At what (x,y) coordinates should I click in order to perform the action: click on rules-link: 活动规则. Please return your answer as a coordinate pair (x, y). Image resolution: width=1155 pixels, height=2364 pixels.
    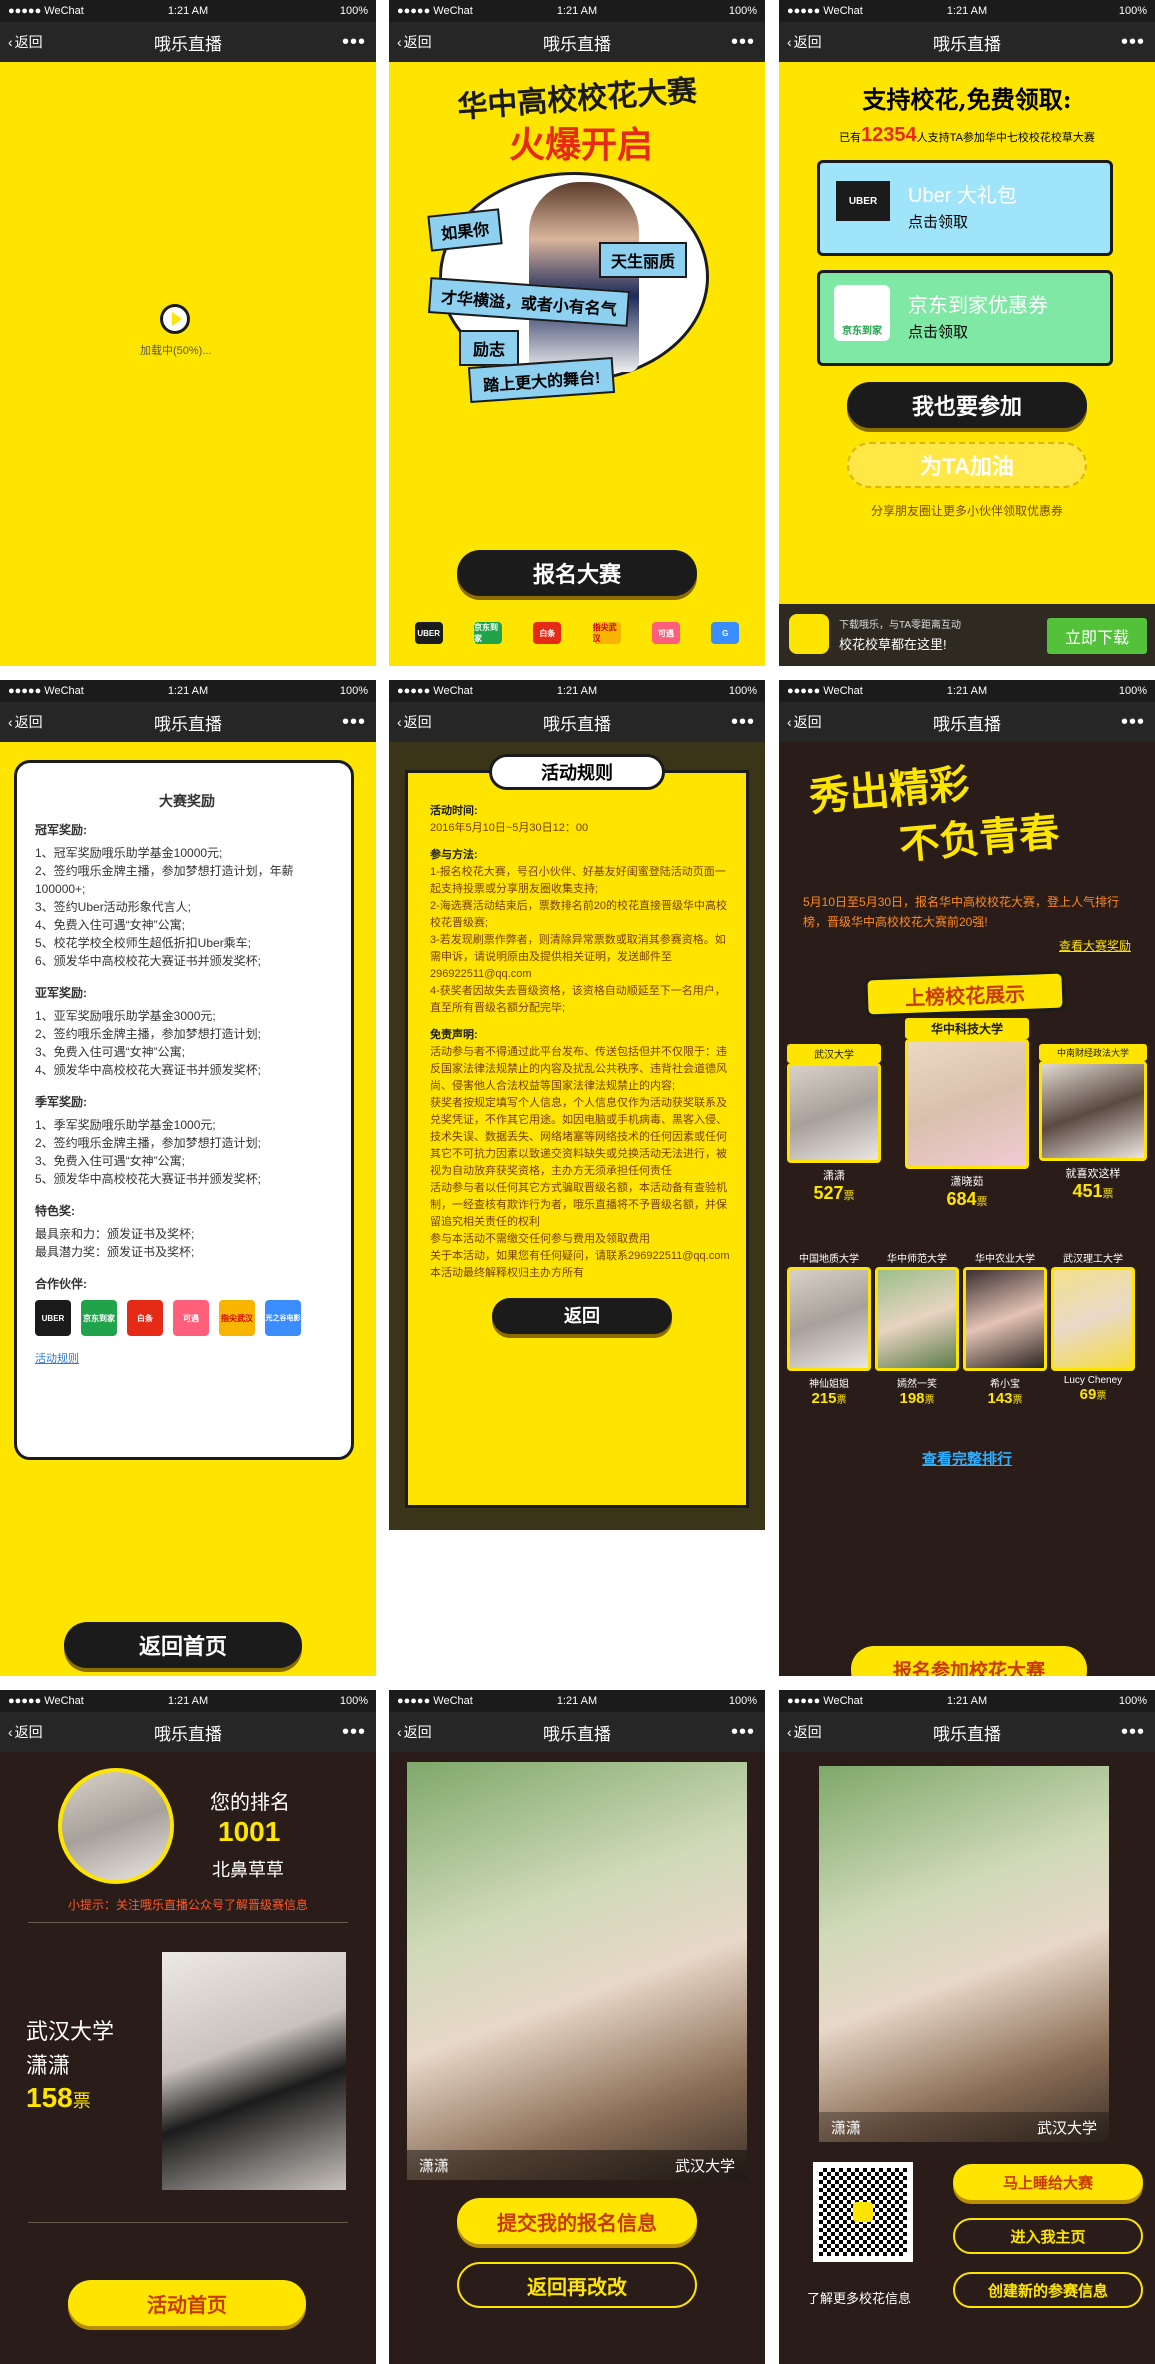
    Looking at the image, I should click on (187, 1358).